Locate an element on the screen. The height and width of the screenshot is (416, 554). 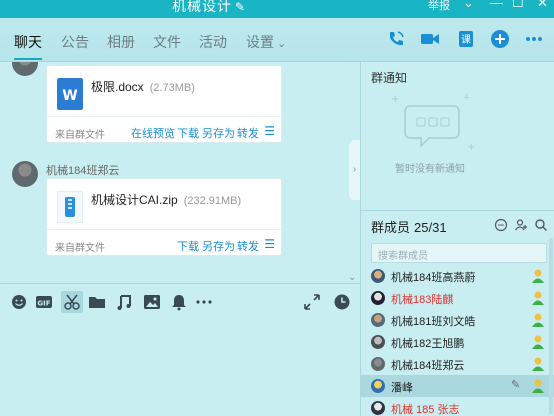
file-name: 极限.docx (2.73MB) is located at coordinates (143, 86).